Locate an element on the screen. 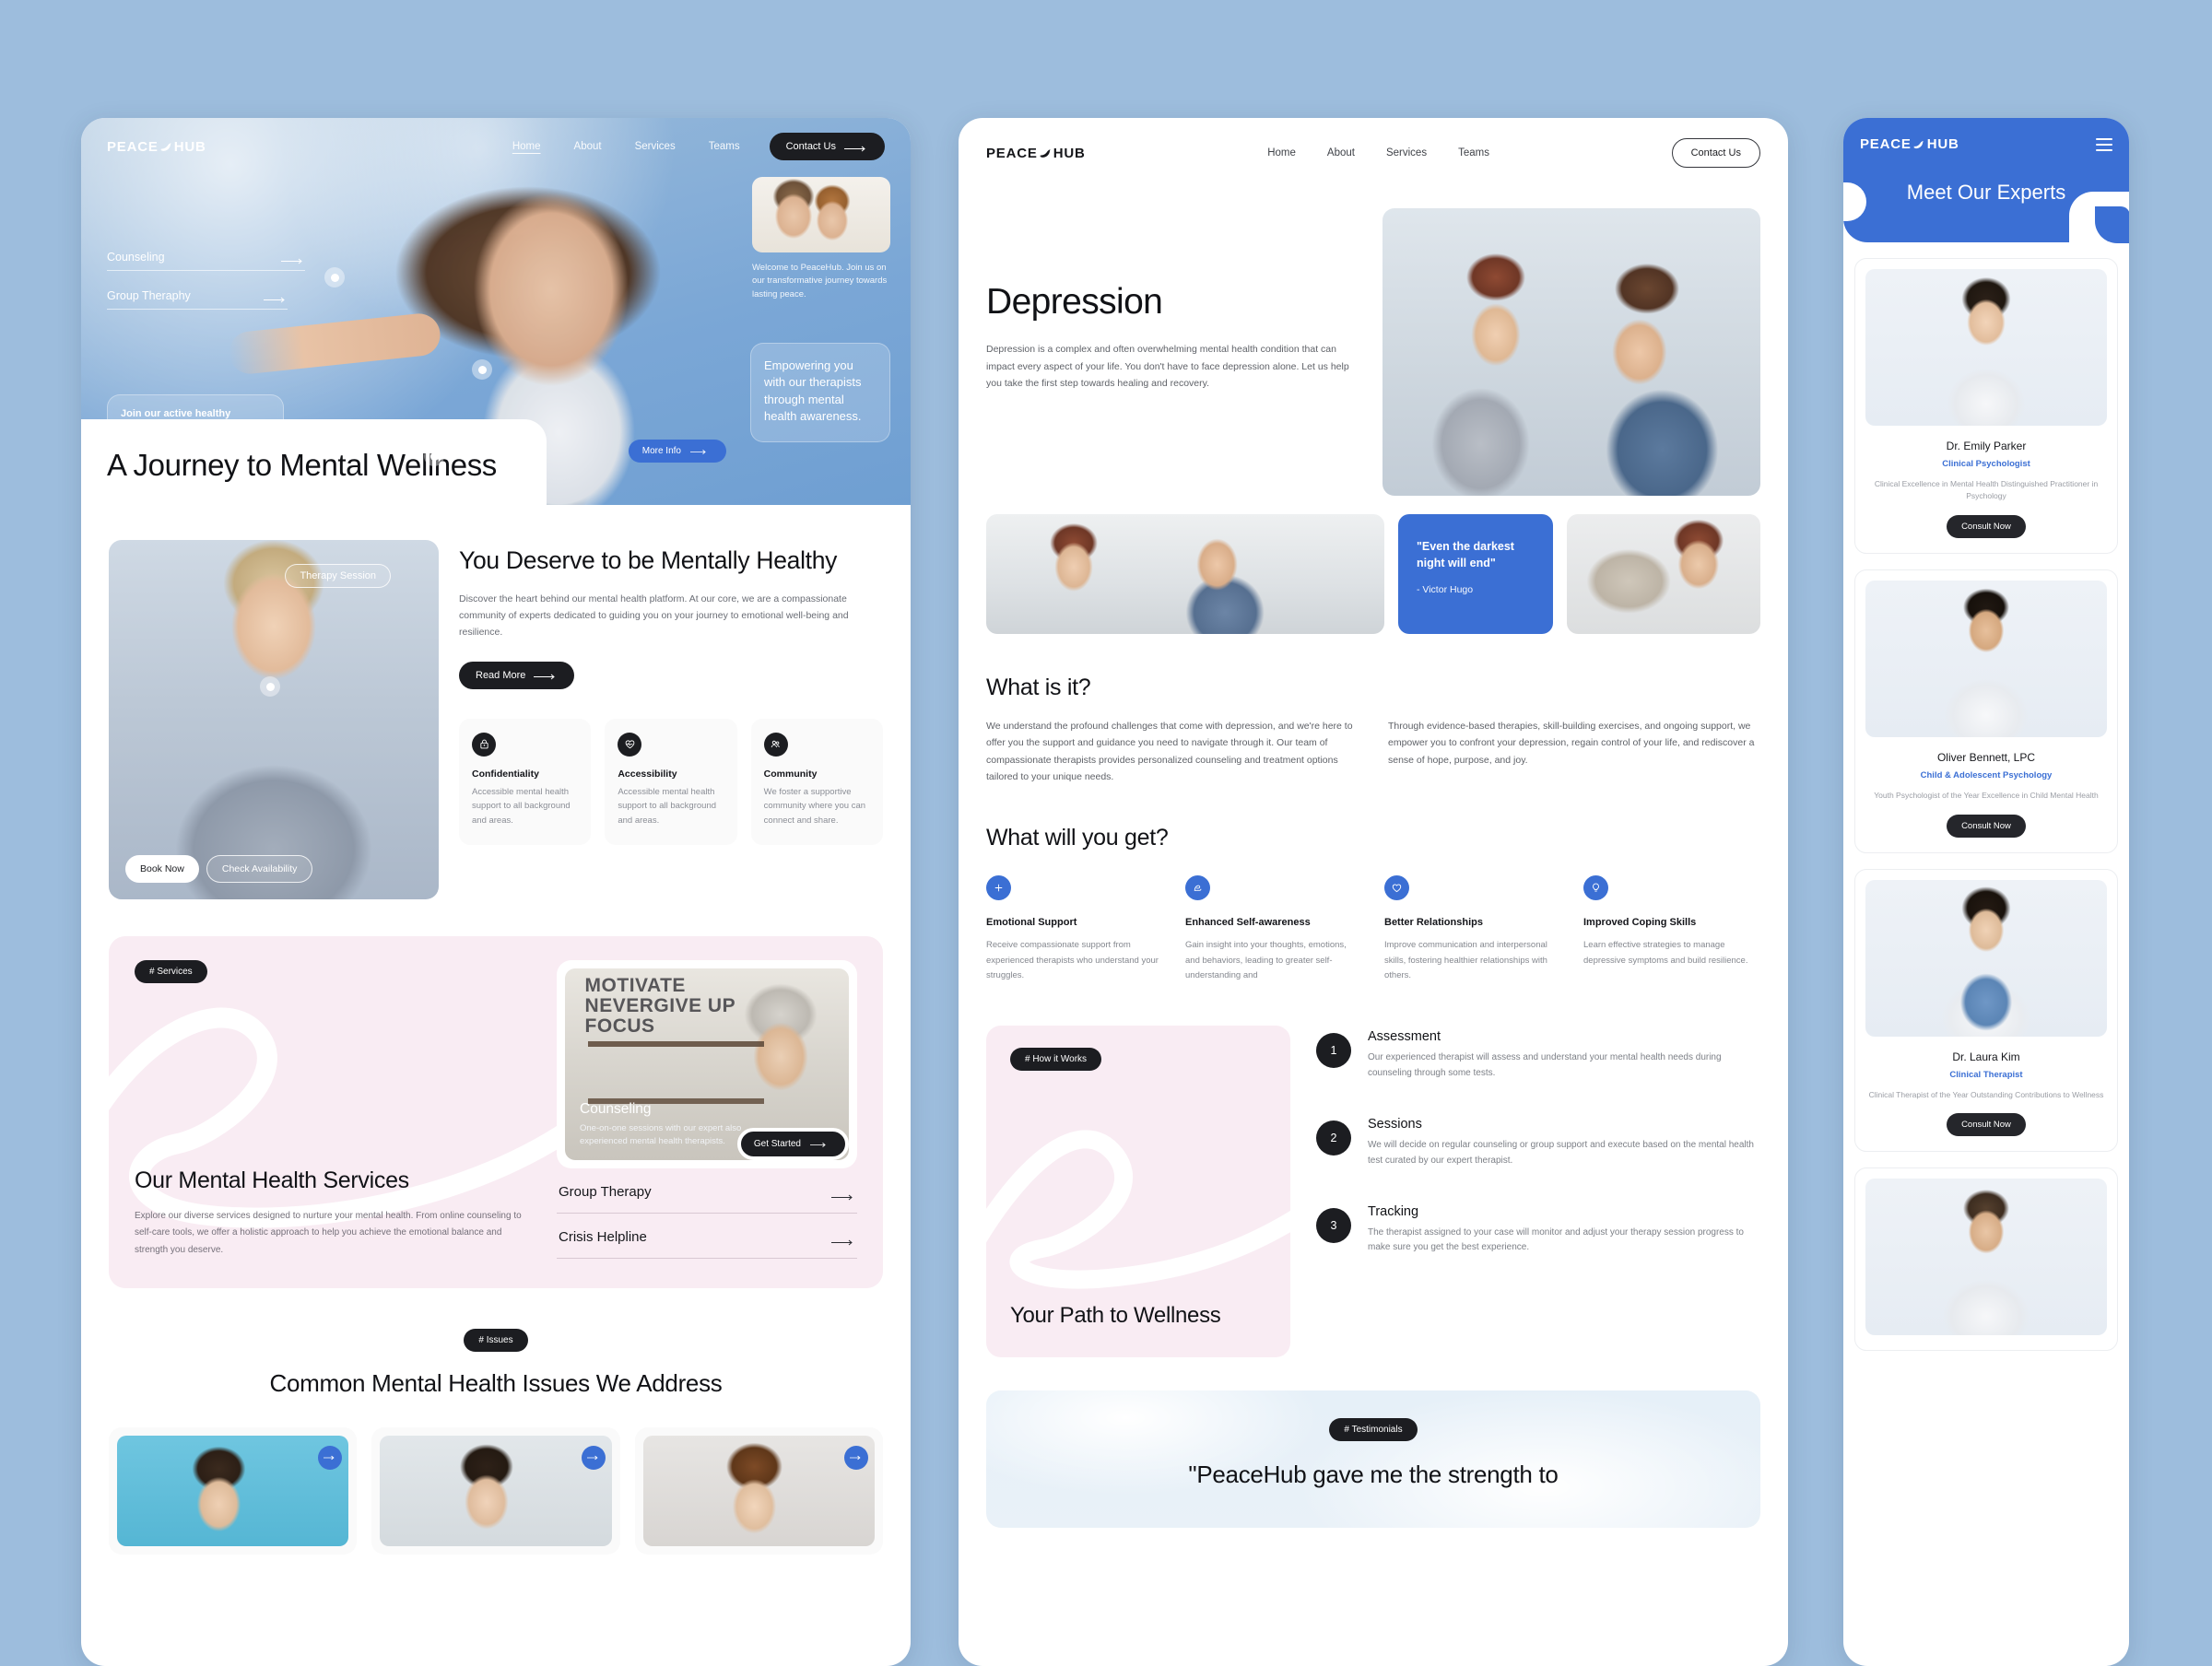 Image resolution: width=2212 pixels, height=1666 pixels. feature-title: Accessibility is located at coordinates (647, 774).